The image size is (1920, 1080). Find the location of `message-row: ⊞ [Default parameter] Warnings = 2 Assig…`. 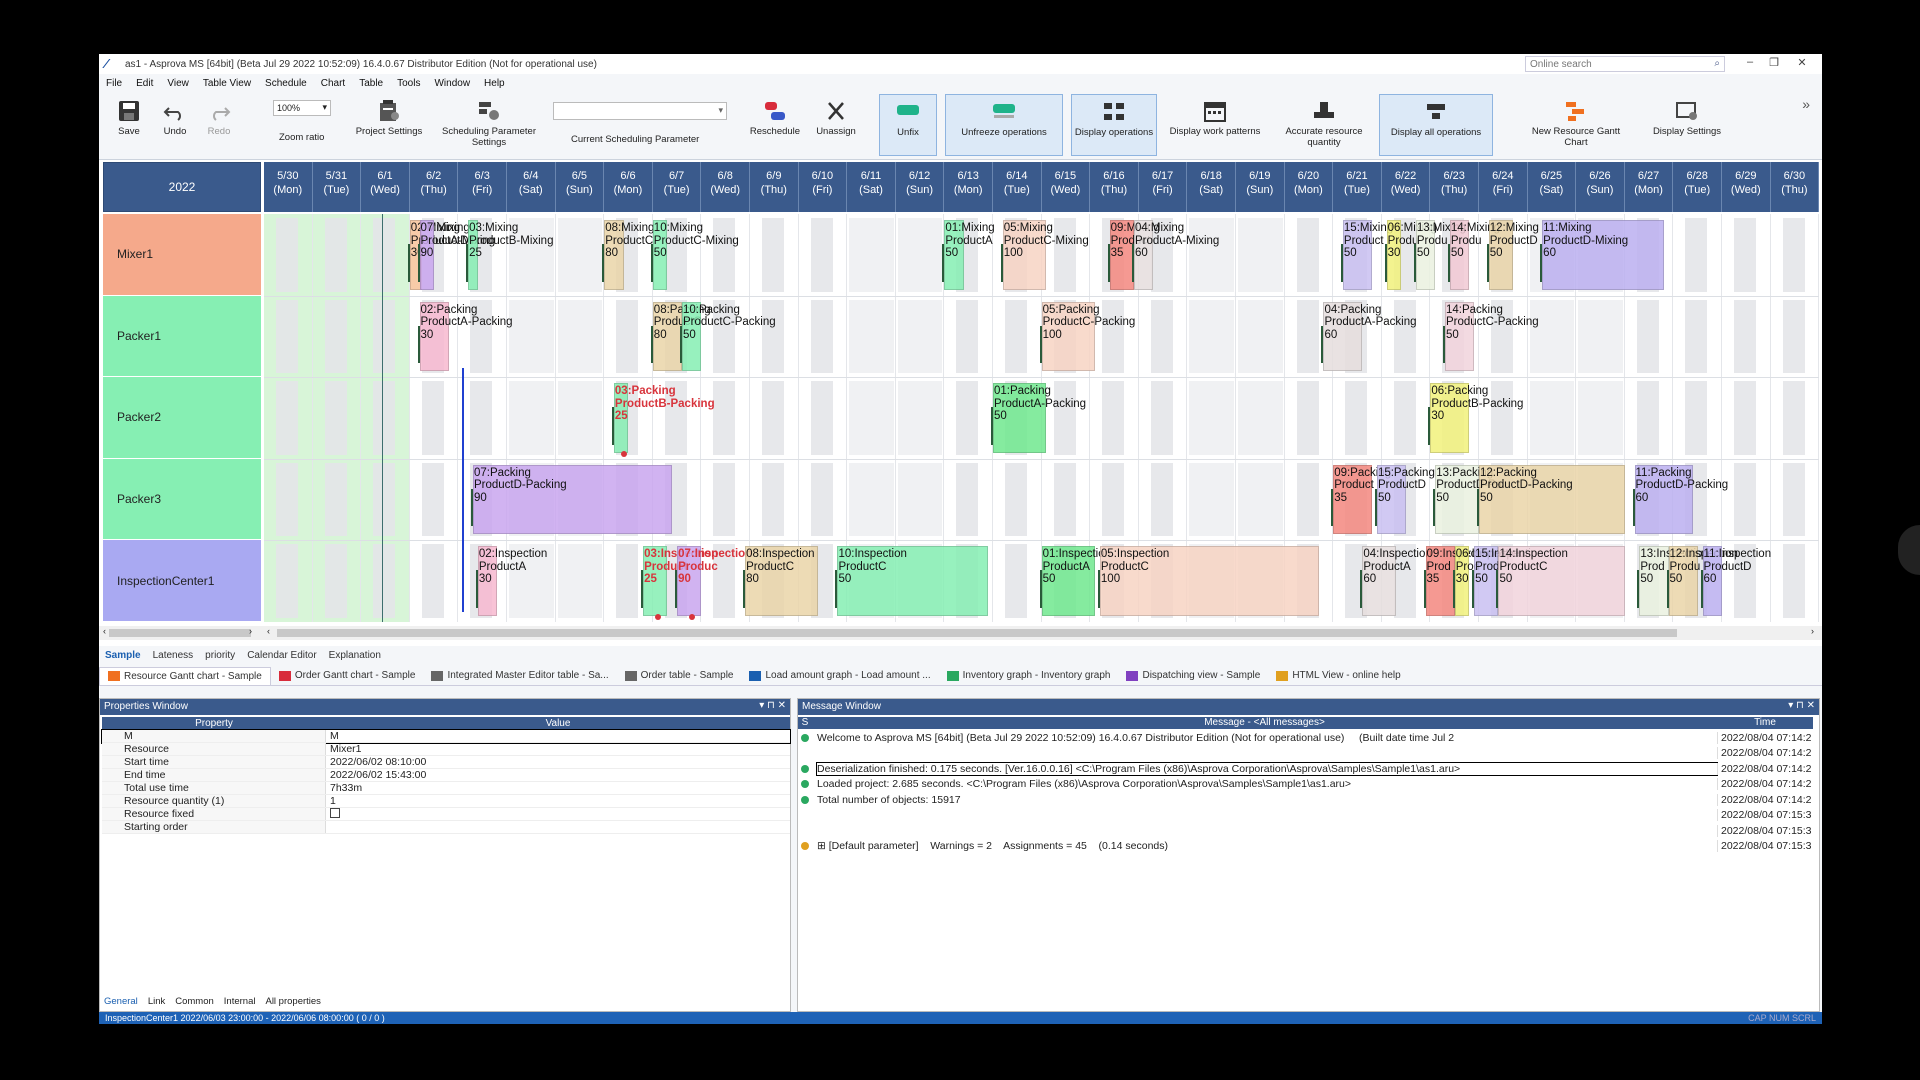

message-row: ⊞ [Default parameter] Warnings = 2 Assig… is located at coordinates (1305, 846).